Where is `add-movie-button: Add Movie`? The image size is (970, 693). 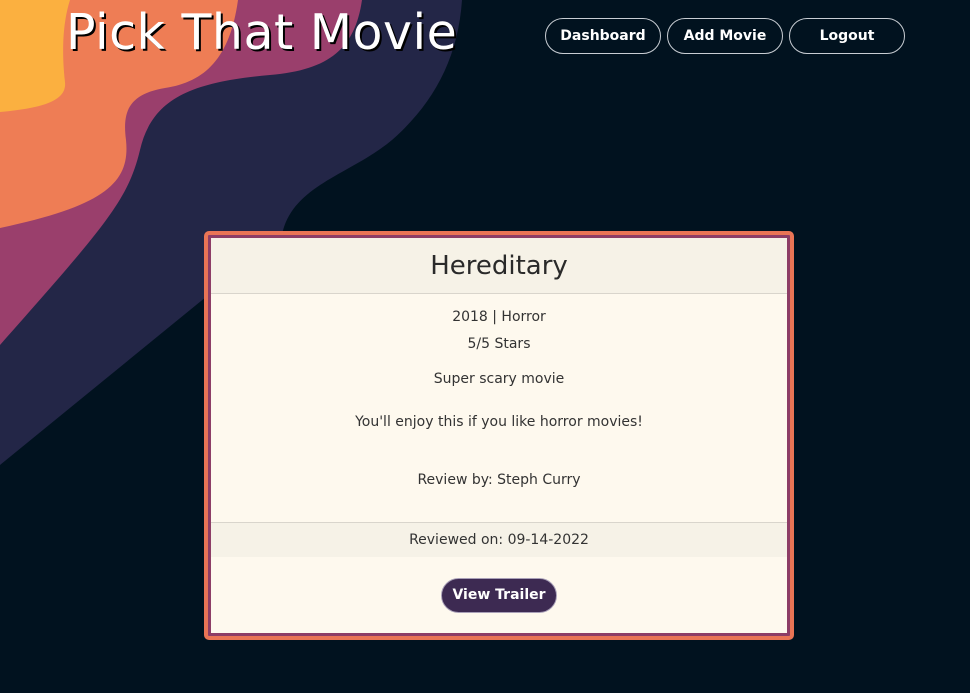 add-movie-button: Add Movie is located at coordinates (725, 36).